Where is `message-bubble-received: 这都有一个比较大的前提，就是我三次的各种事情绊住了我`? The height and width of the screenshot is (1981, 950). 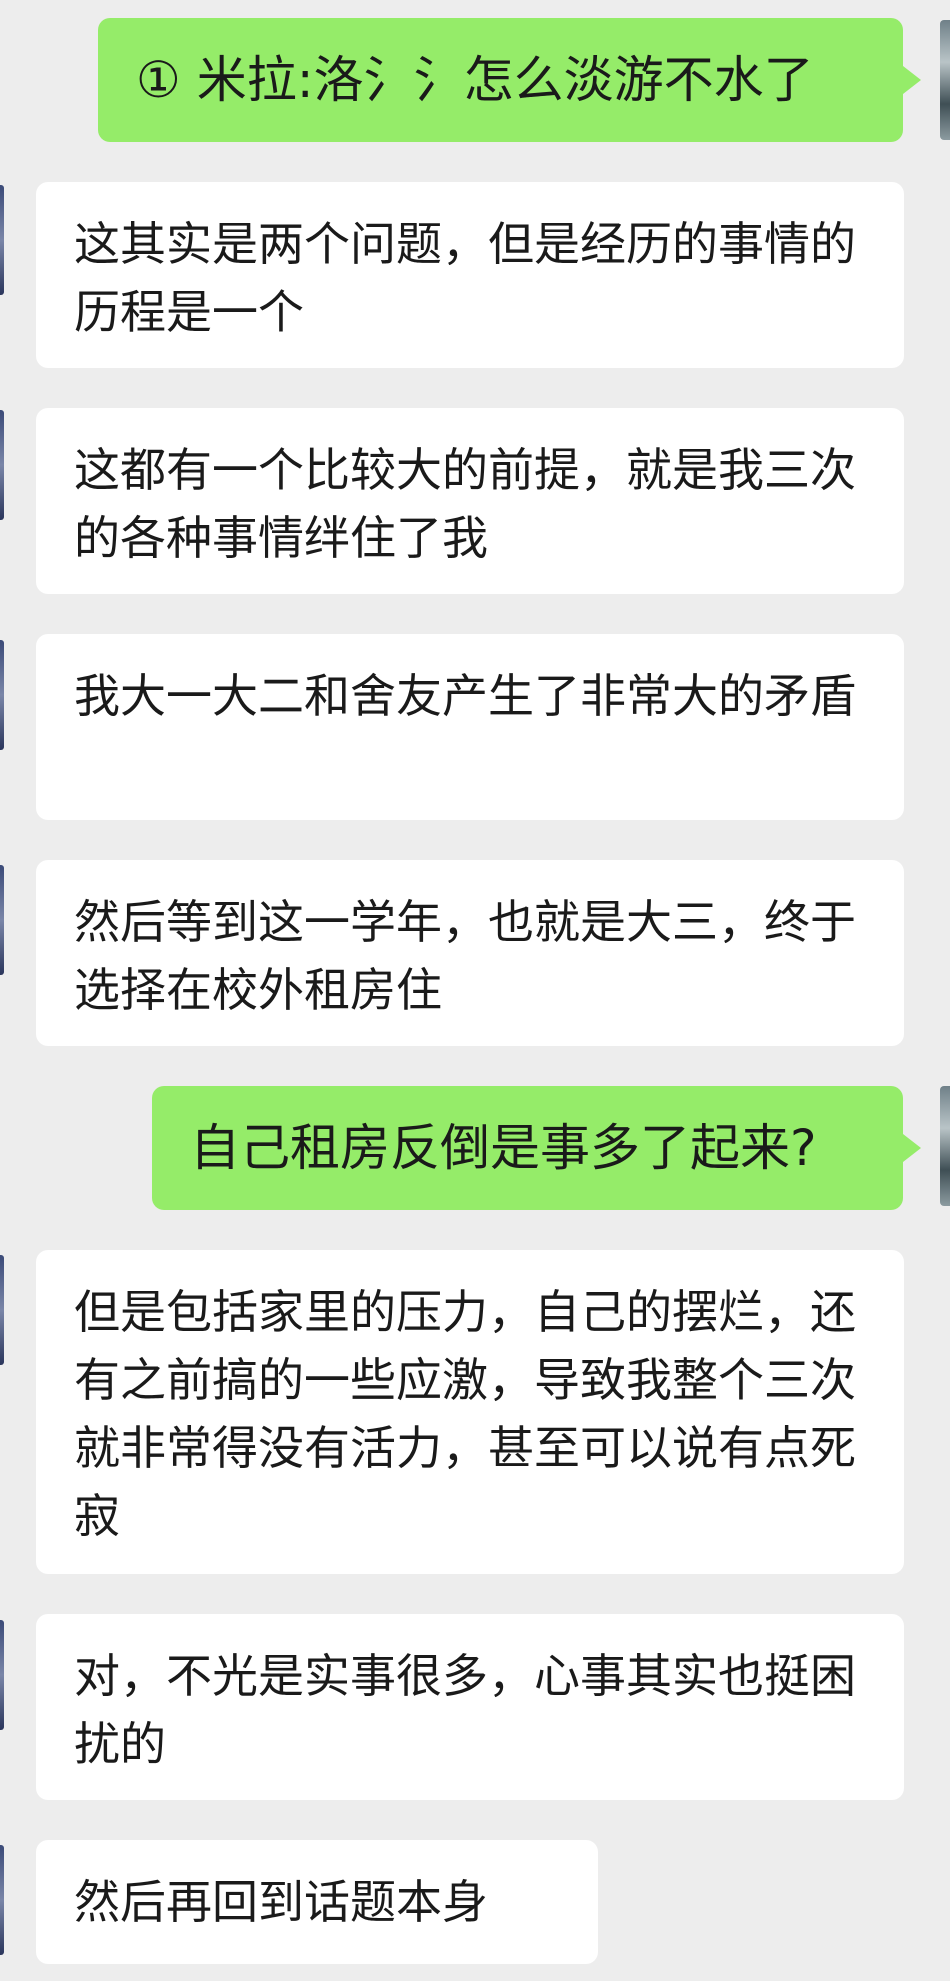 message-bubble-received: 这都有一个比较大的前提，就是我三次的各种事情绊住了我 is located at coordinates (470, 501).